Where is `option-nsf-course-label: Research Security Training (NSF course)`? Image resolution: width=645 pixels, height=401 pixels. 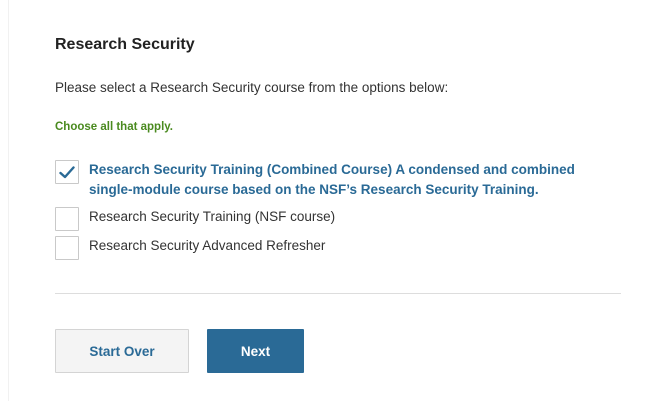 option-nsf-course-label: Research Security Training (NSF course) is located at coordinates (212, 216).